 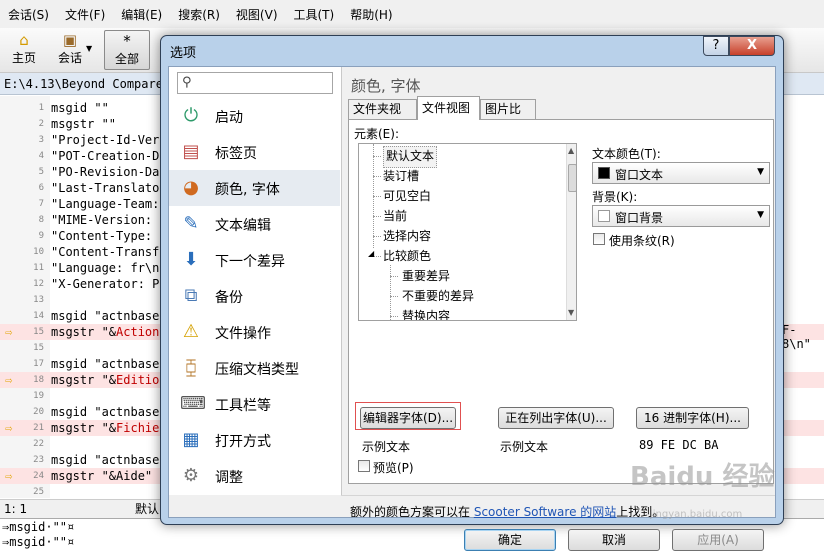 I want to click on nav-item: ▤ 标签页, so click(x=254, y=152).